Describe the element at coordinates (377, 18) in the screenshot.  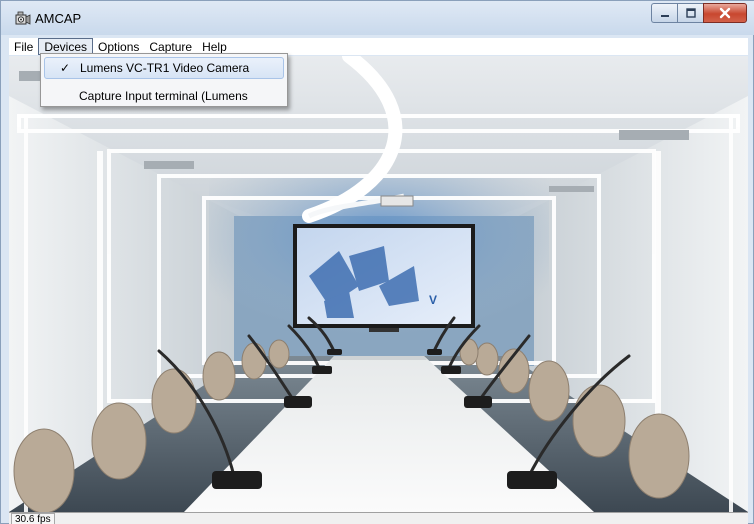
I see `title-bar: AMCAP` at that location.